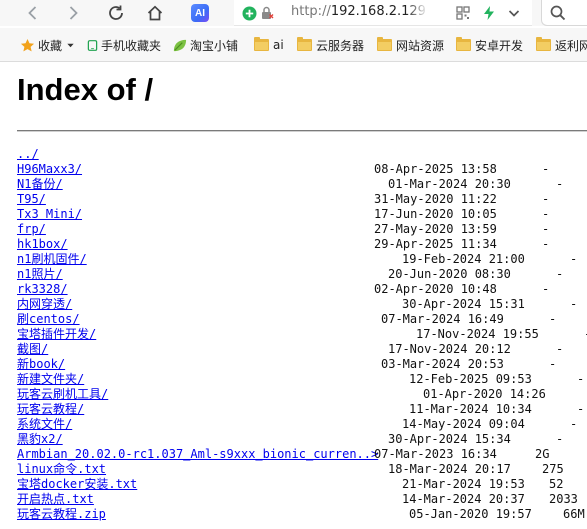  What do you see at coordinates (293, 409) in the screenshot?
I see `listing-row: 玩客云教程/11-Mar-2024 10:34 -` at bounding box center [293, 409].